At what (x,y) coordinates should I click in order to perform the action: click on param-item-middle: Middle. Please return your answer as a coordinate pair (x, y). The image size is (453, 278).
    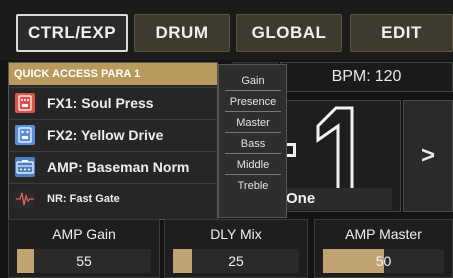
    Looking at the image, I should click on (253, 165).